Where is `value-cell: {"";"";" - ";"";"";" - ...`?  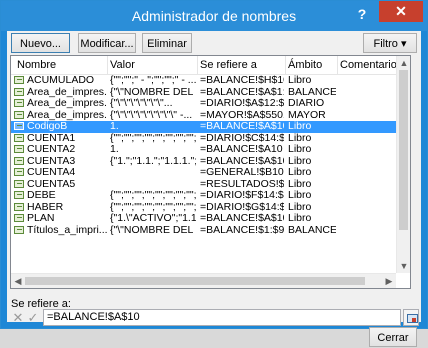 value-cell: {"";"";" - ";"";"";" - ... is located at coordinates (153, 80).